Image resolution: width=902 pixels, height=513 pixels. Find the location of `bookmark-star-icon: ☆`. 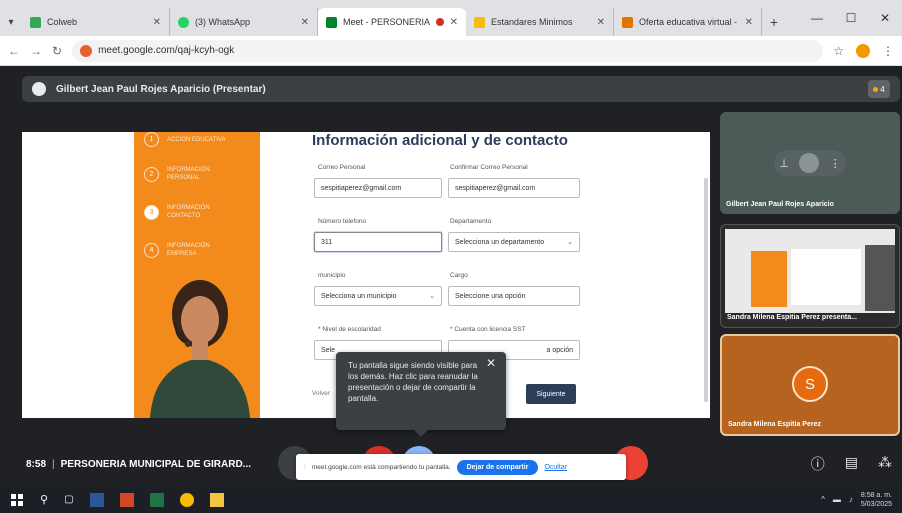

bookmark-star-icon: ☆ is located at coordinates (838, 51).